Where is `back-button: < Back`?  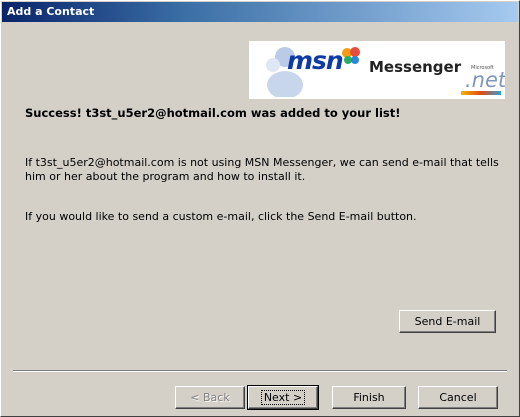
back-button: < Back is located at coordinates (210, 397).